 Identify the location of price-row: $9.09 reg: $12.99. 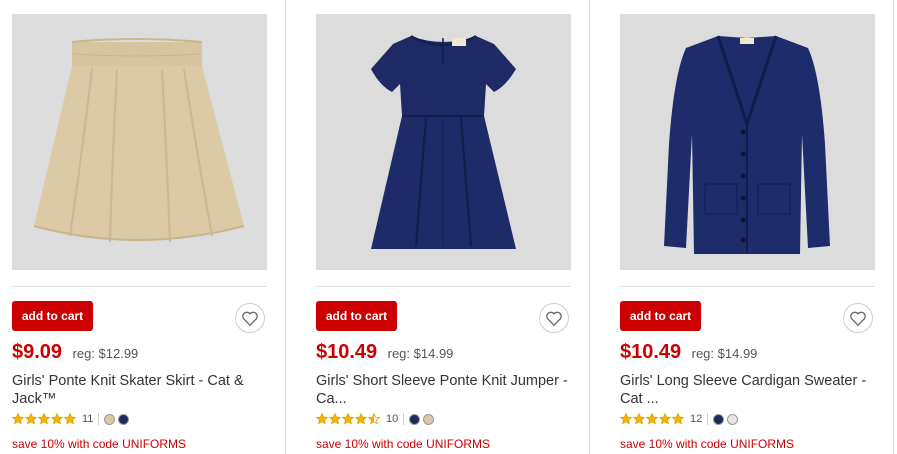
(75, 352).